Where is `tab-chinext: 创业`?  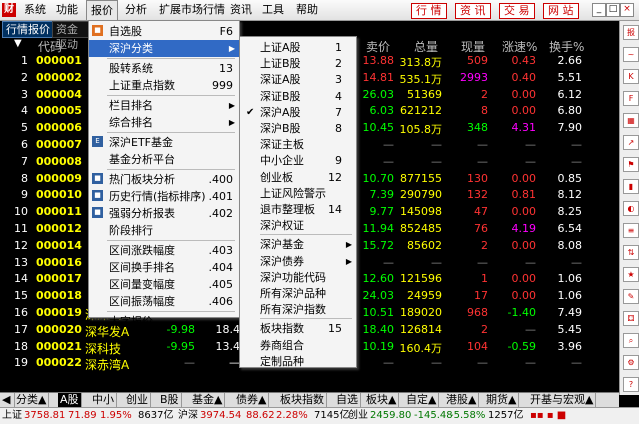
tab-chinext: 创业 is located at coordinates (137, 400).